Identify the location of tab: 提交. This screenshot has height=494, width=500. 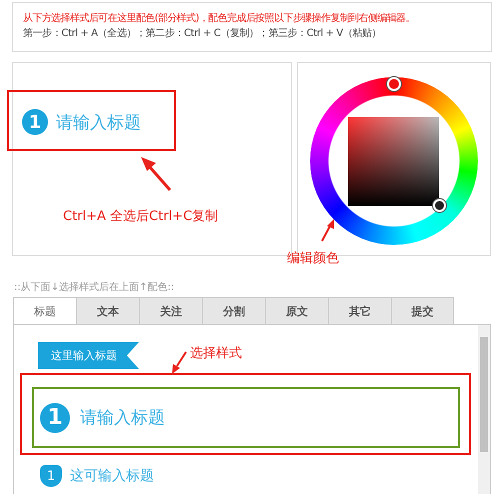
(422, 311).